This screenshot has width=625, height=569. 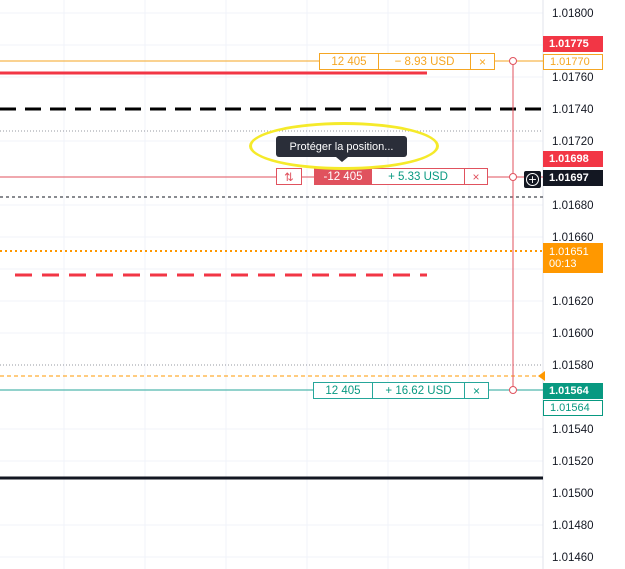 What do you see at coordinates (573, 302) in the screenshot?
I see `price-tick: 1.01620` at bounding box center [573, 302].